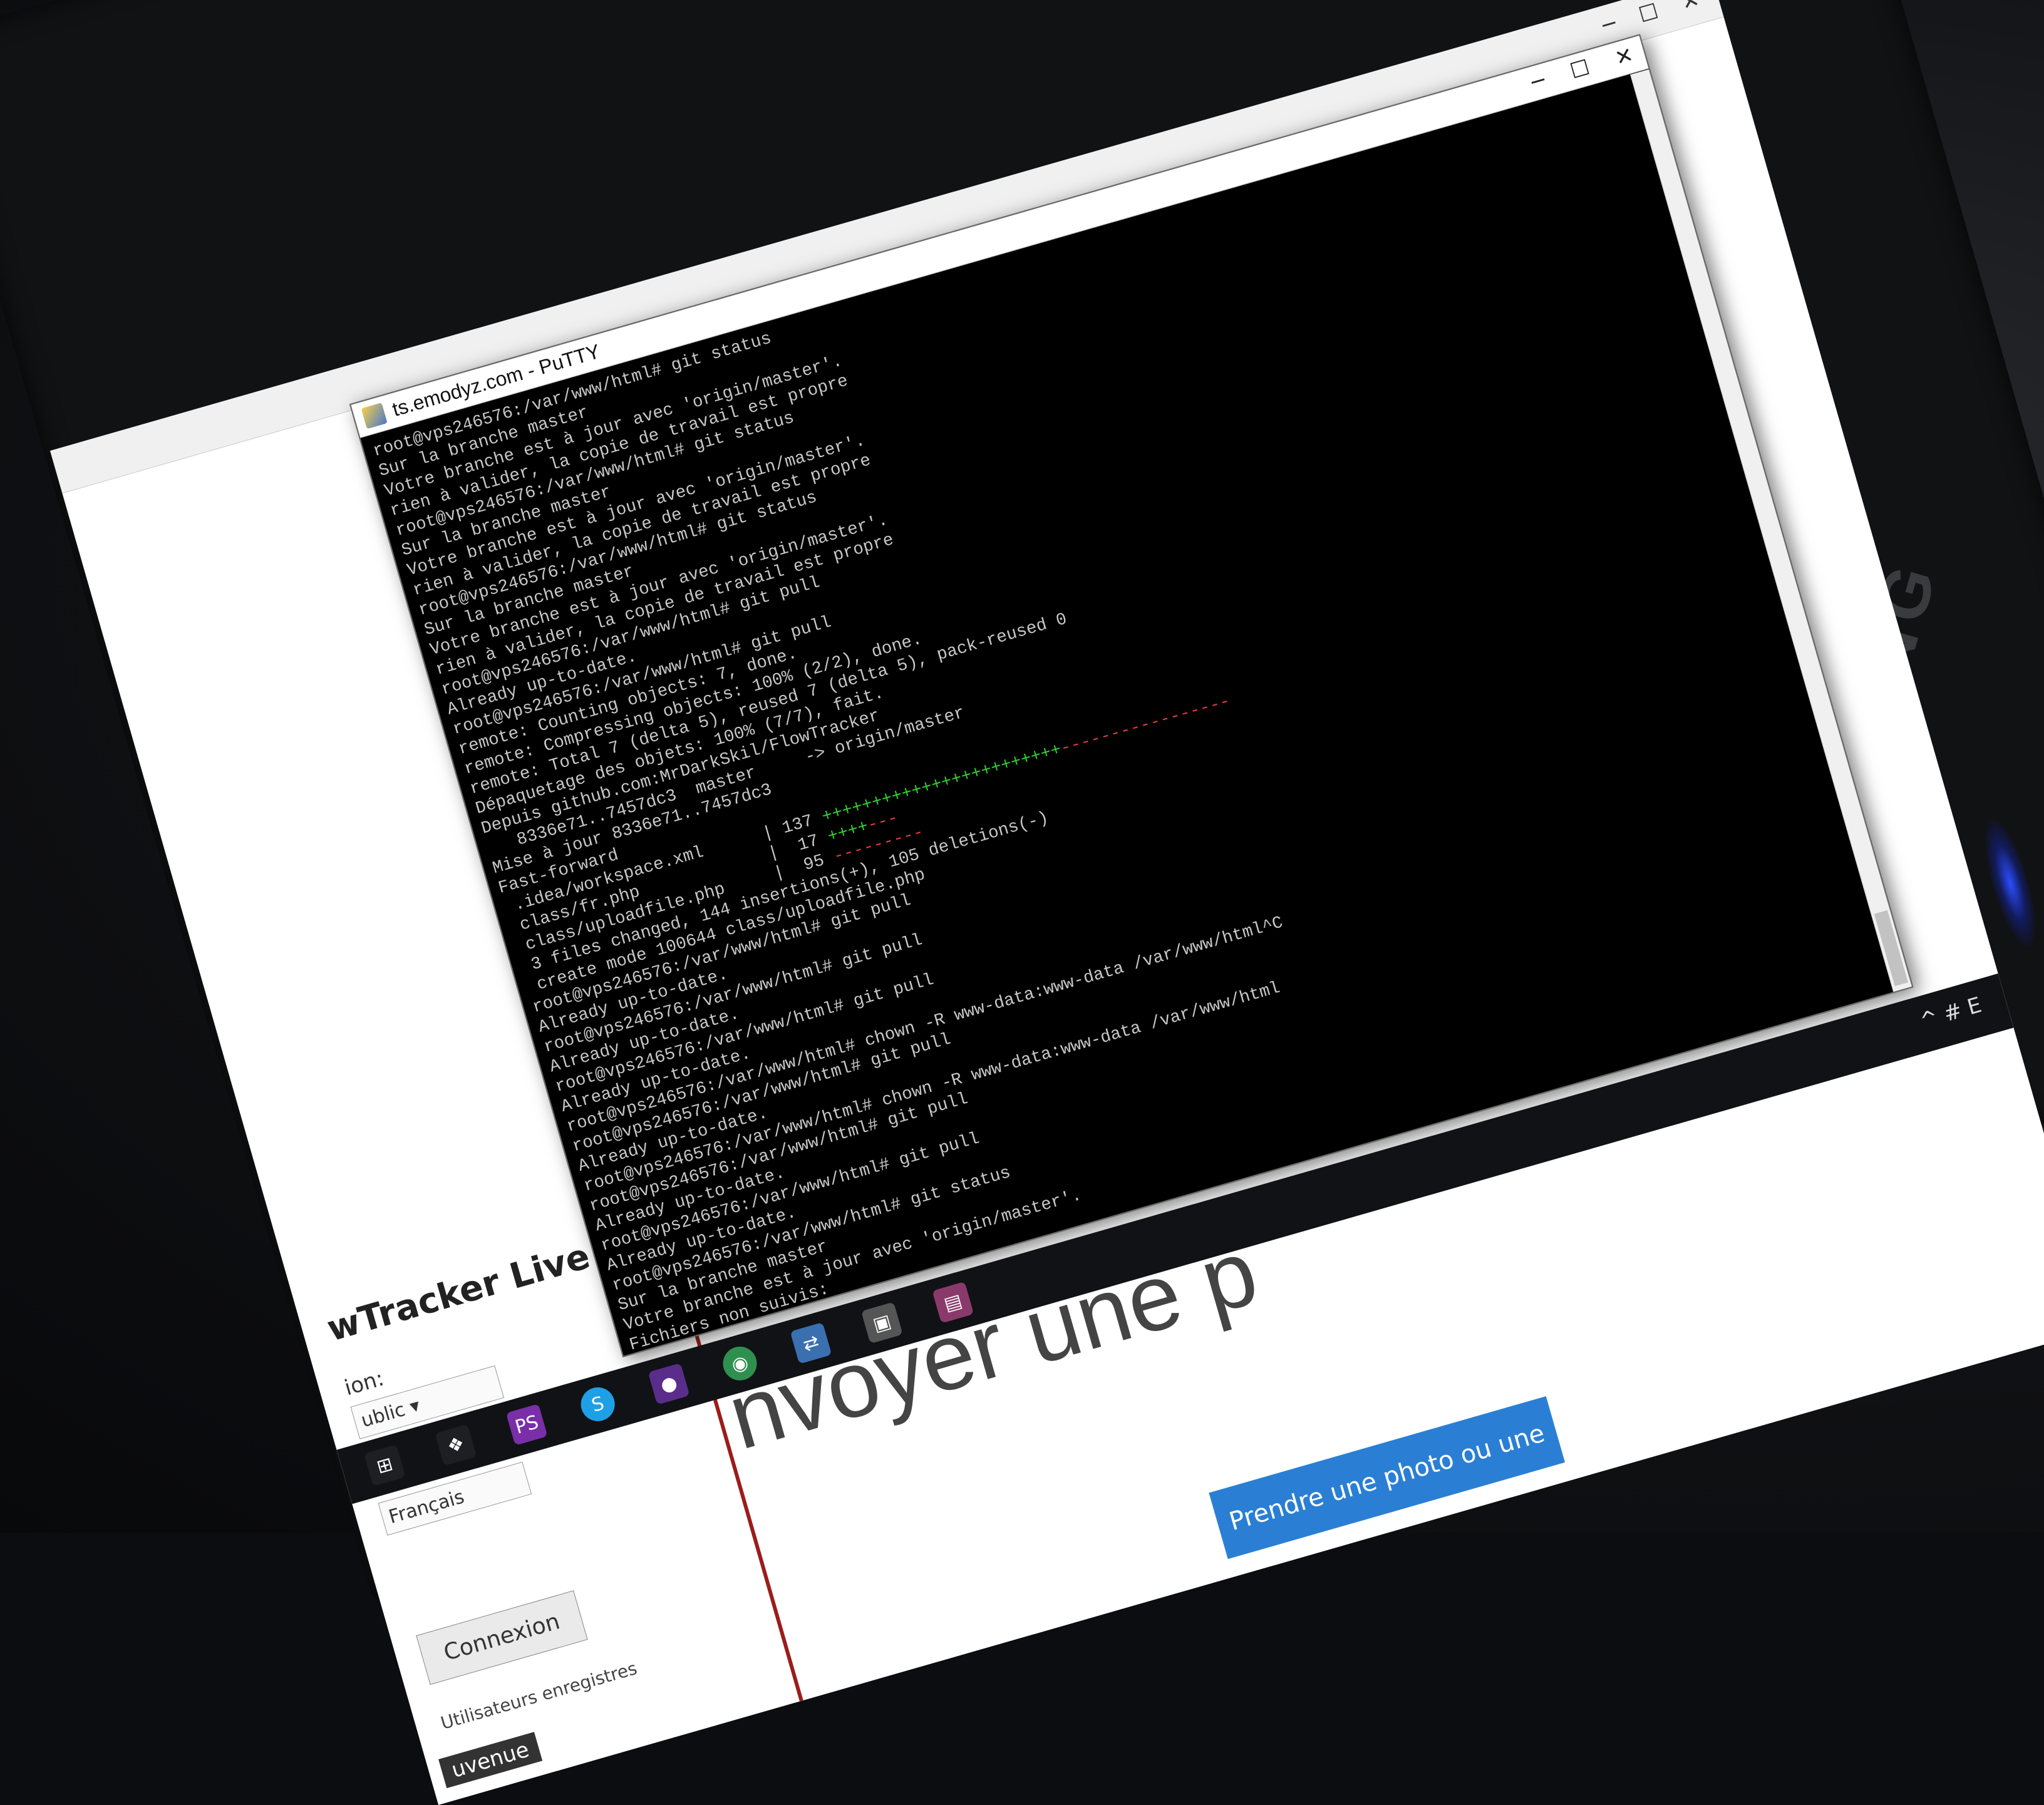  I want to click on browser-window-controls: ─ ☐ ✕, so click(1650, 19).